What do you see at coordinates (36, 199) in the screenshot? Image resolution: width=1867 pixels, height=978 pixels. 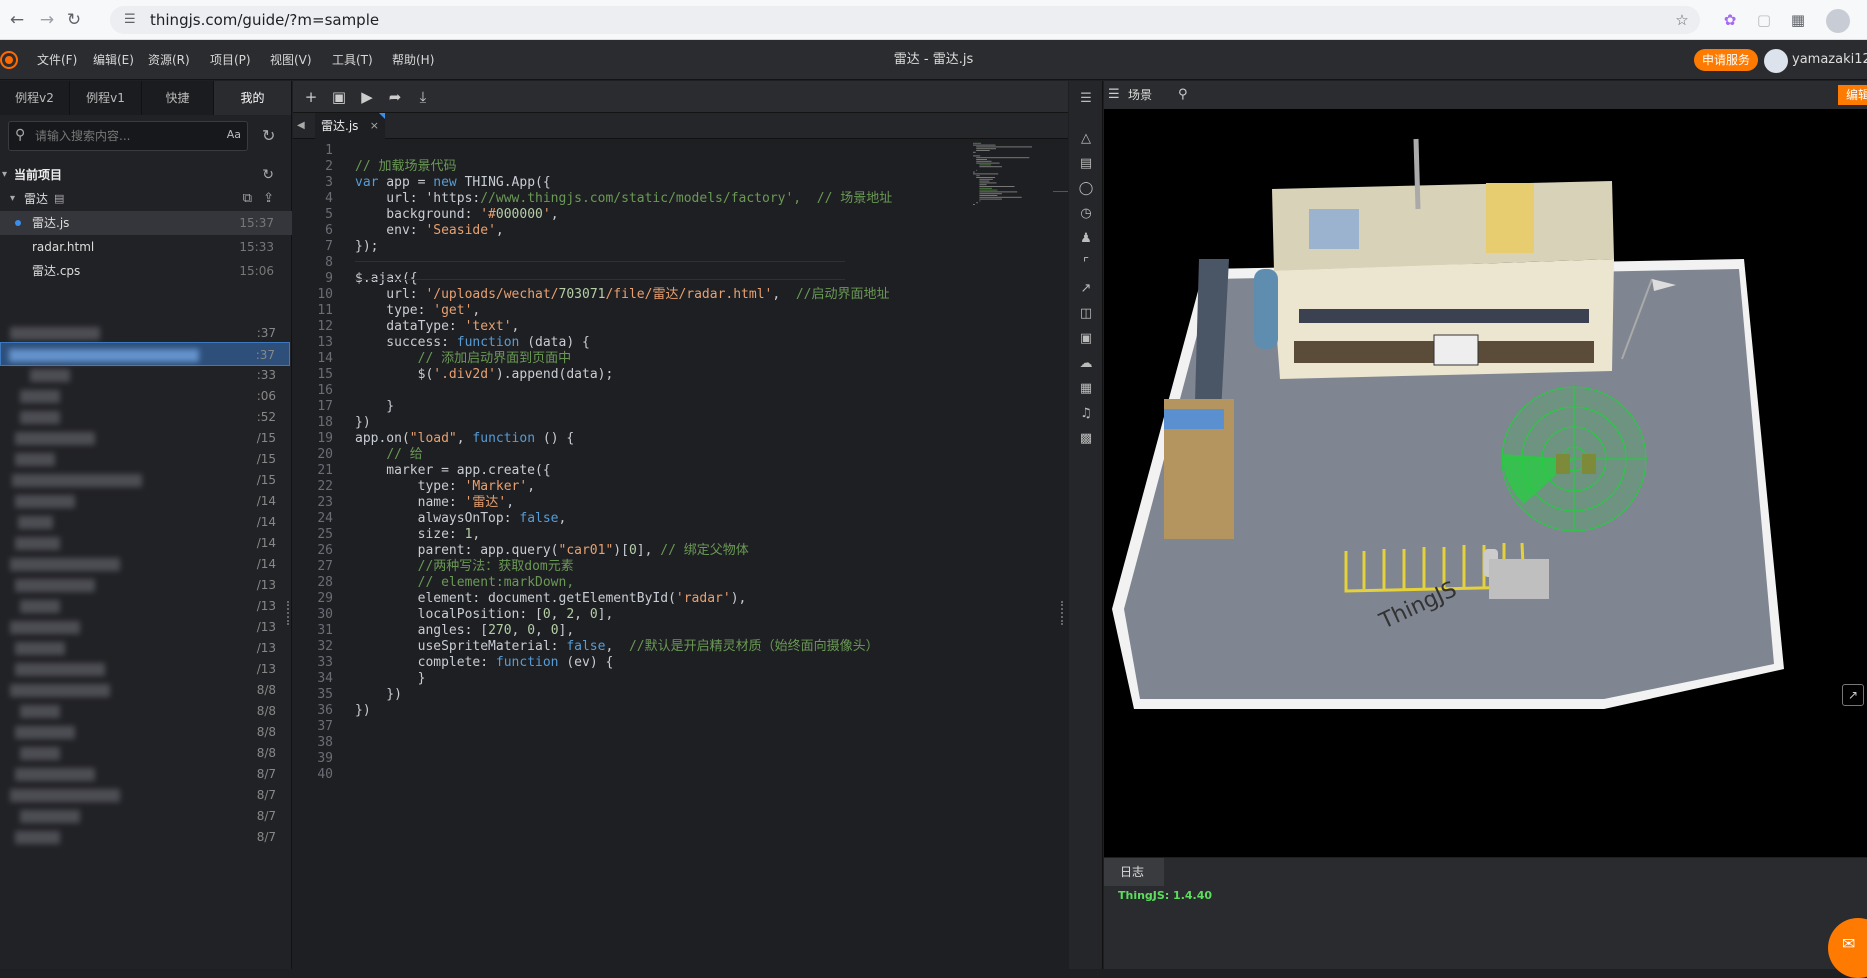 I see `project-name: 雷达` at bounding box center [36, 199].